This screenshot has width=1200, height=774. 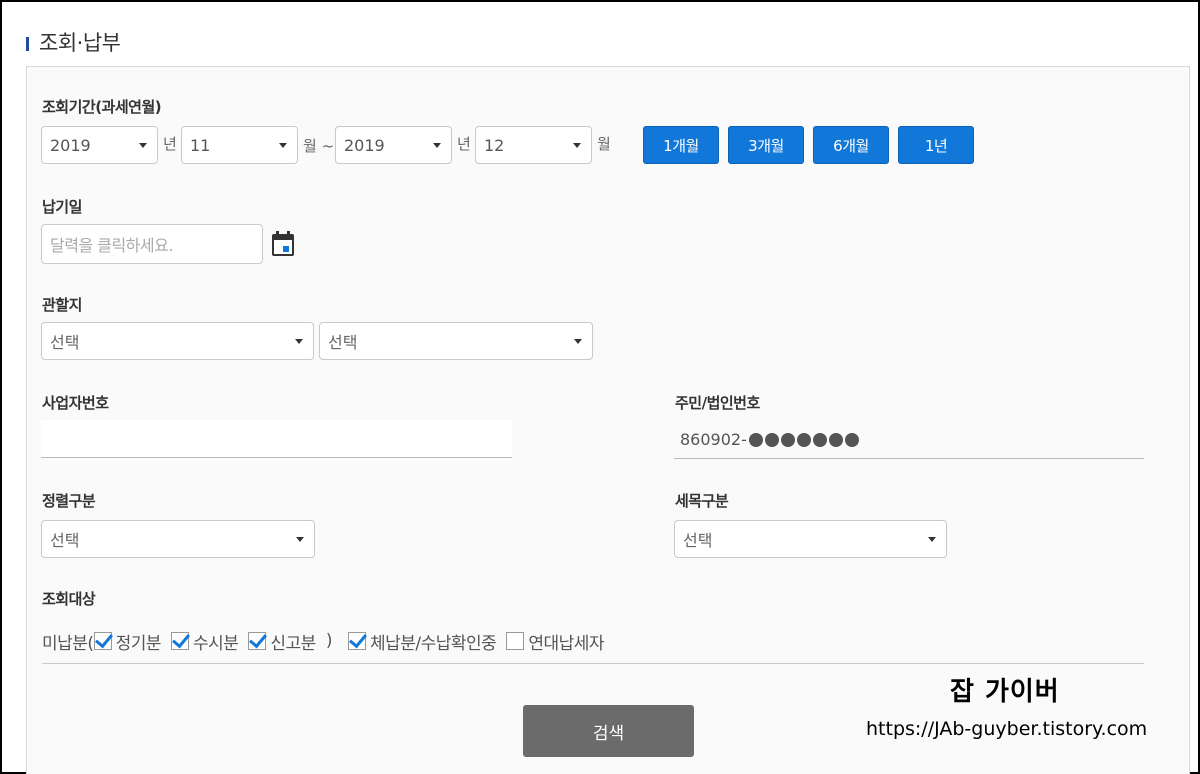 What do you see at coordinates (69, 599) in the screenshot?
I see `target-label: 조회대상` at bounding box center [69, 599].